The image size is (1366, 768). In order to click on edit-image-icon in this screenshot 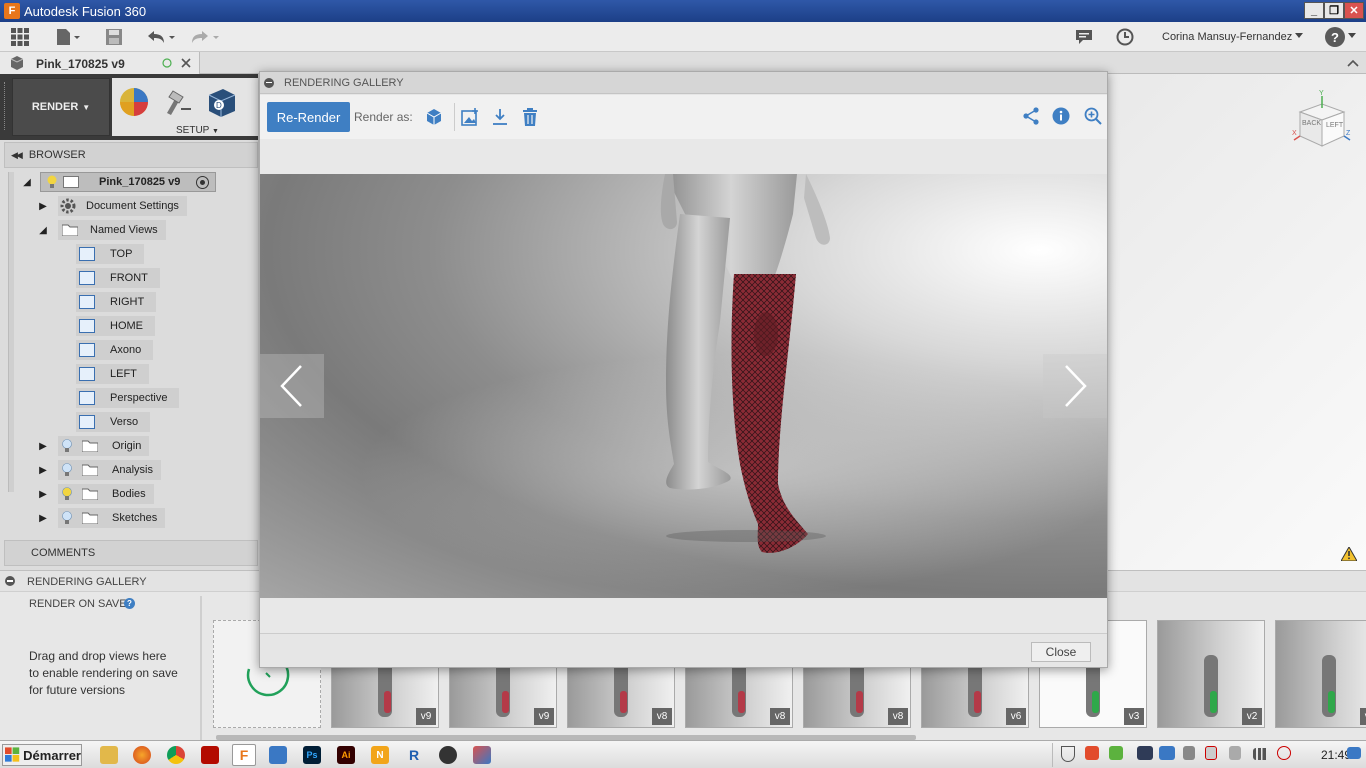, I will do `click(470, 117)`.